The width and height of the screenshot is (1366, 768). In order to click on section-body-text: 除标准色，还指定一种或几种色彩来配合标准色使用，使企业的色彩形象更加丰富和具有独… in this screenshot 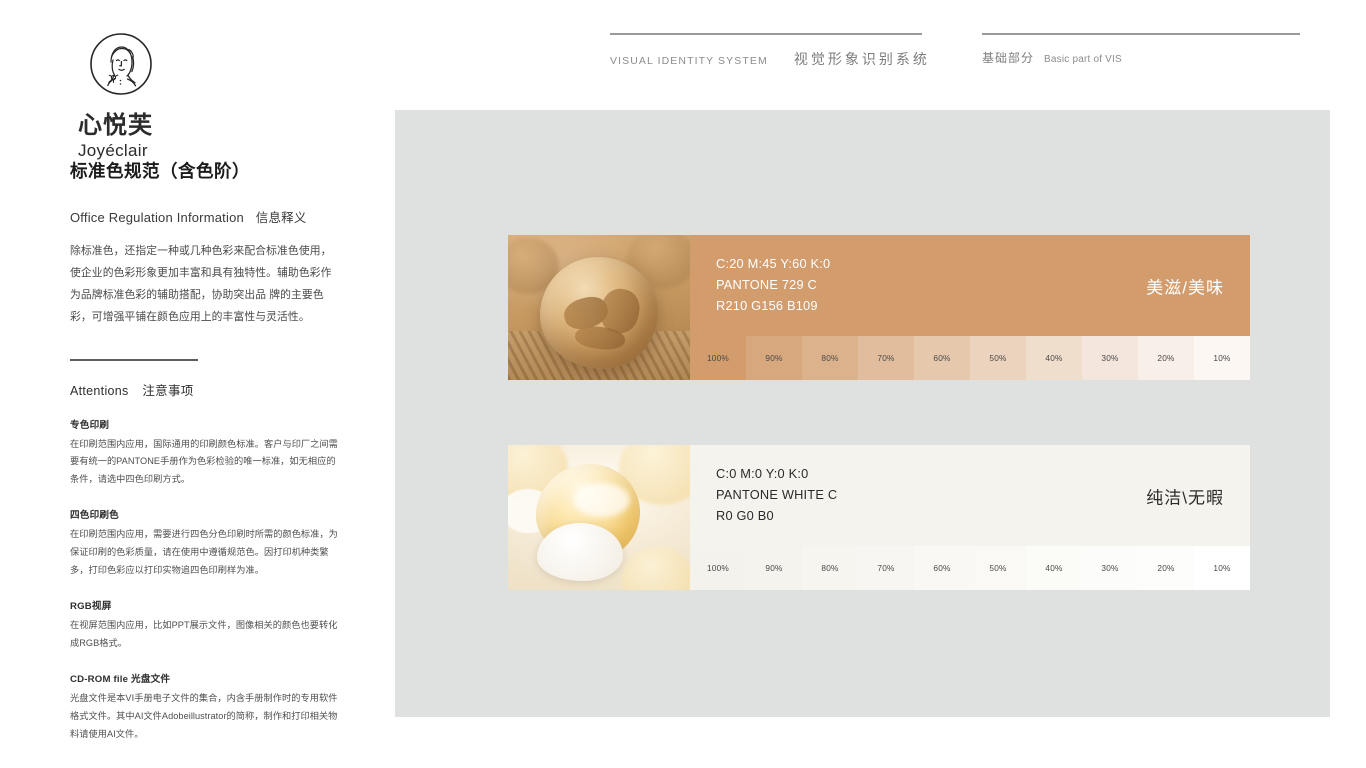, I will do `click(201, 284)`.